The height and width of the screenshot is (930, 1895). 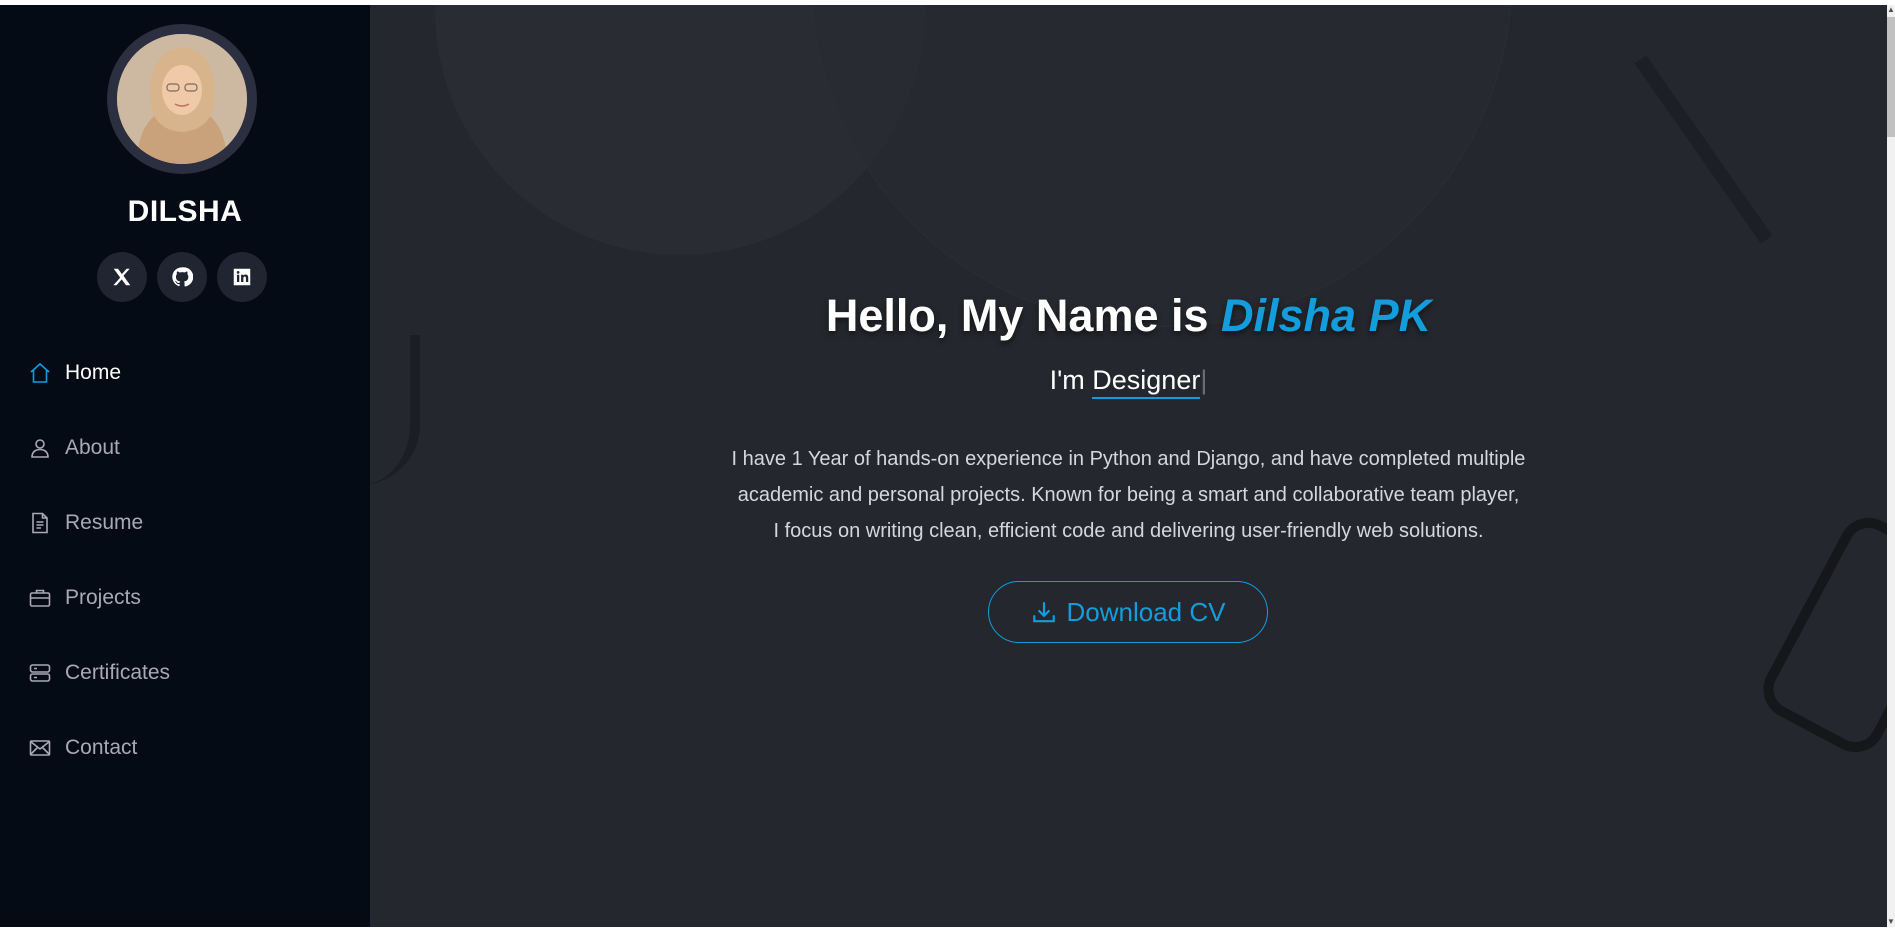 I want to click on typed-role: Designer, so click(x=1146, y=382).